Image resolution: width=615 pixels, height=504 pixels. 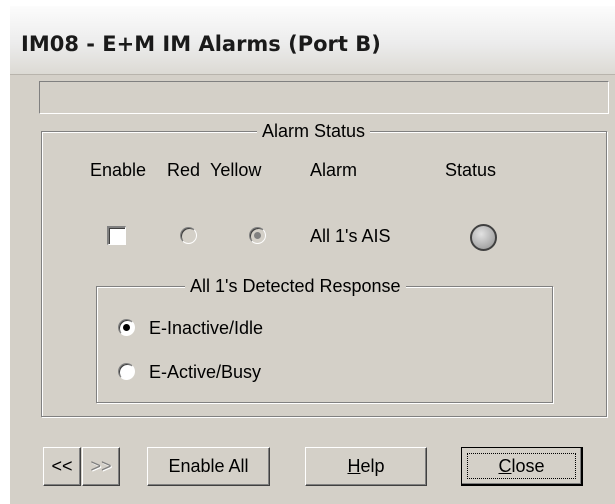 I want to click on e-active-busy-radio, so click(x=126, y=371).